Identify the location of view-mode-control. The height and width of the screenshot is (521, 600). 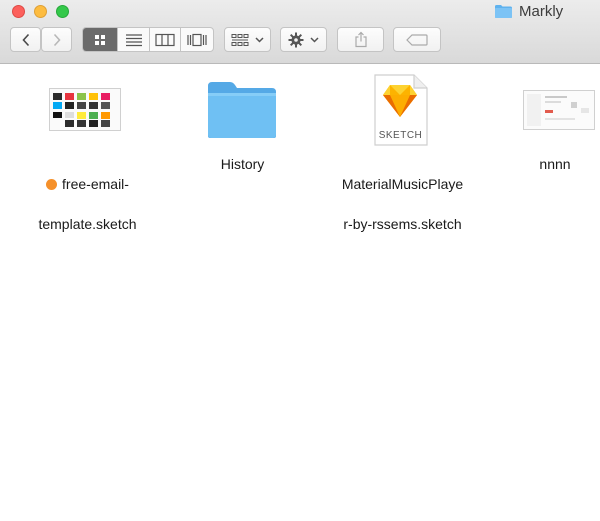
(148, 39).